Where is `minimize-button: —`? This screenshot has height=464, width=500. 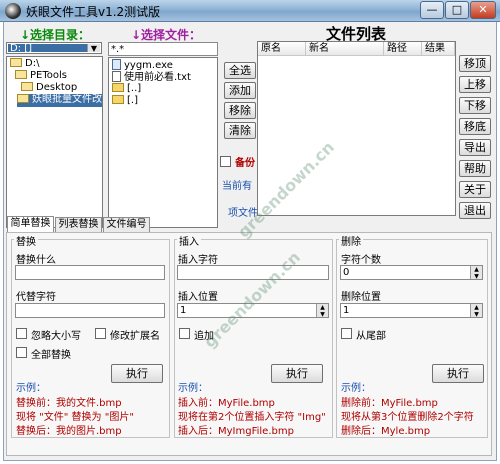 minimize-button: — is located at coordinates (432, 10).